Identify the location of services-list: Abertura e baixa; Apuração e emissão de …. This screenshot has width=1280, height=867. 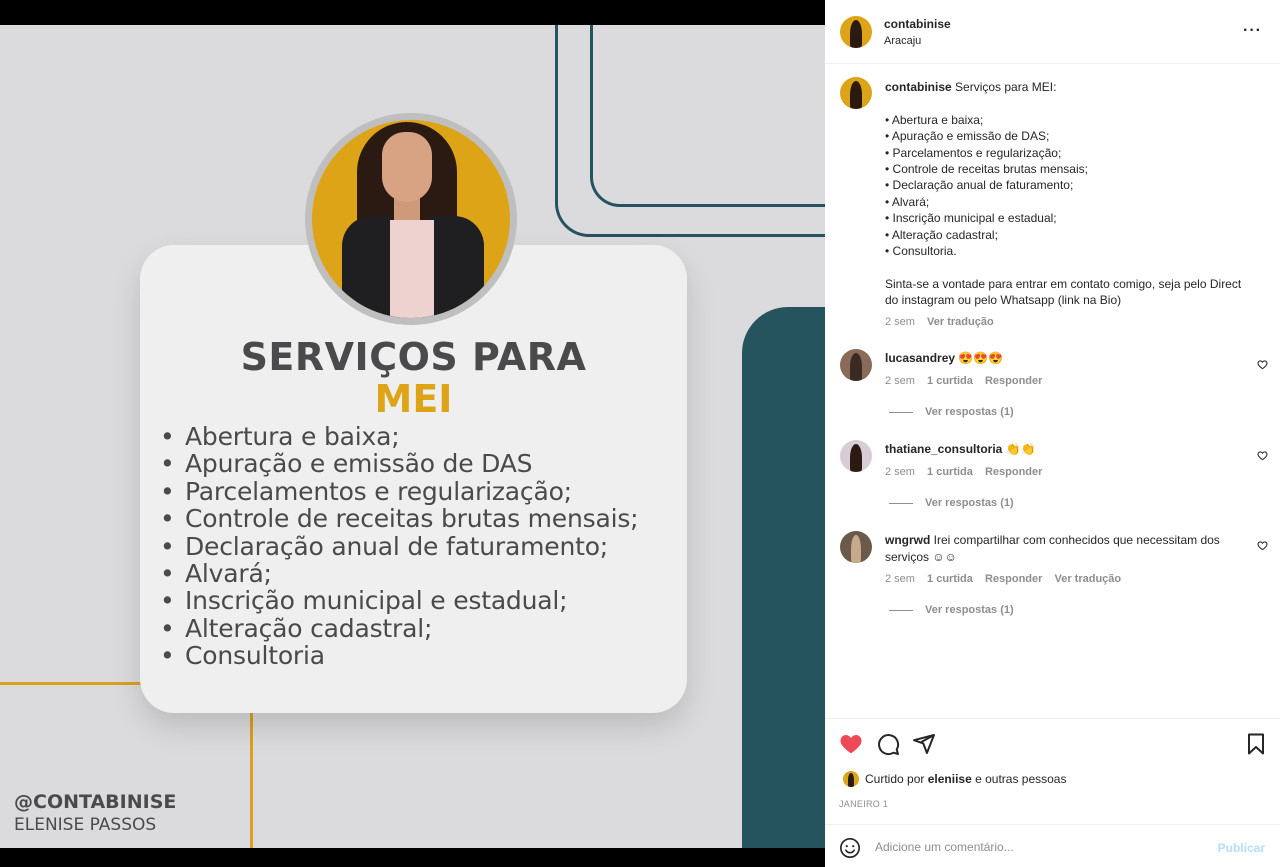
(399, 546).